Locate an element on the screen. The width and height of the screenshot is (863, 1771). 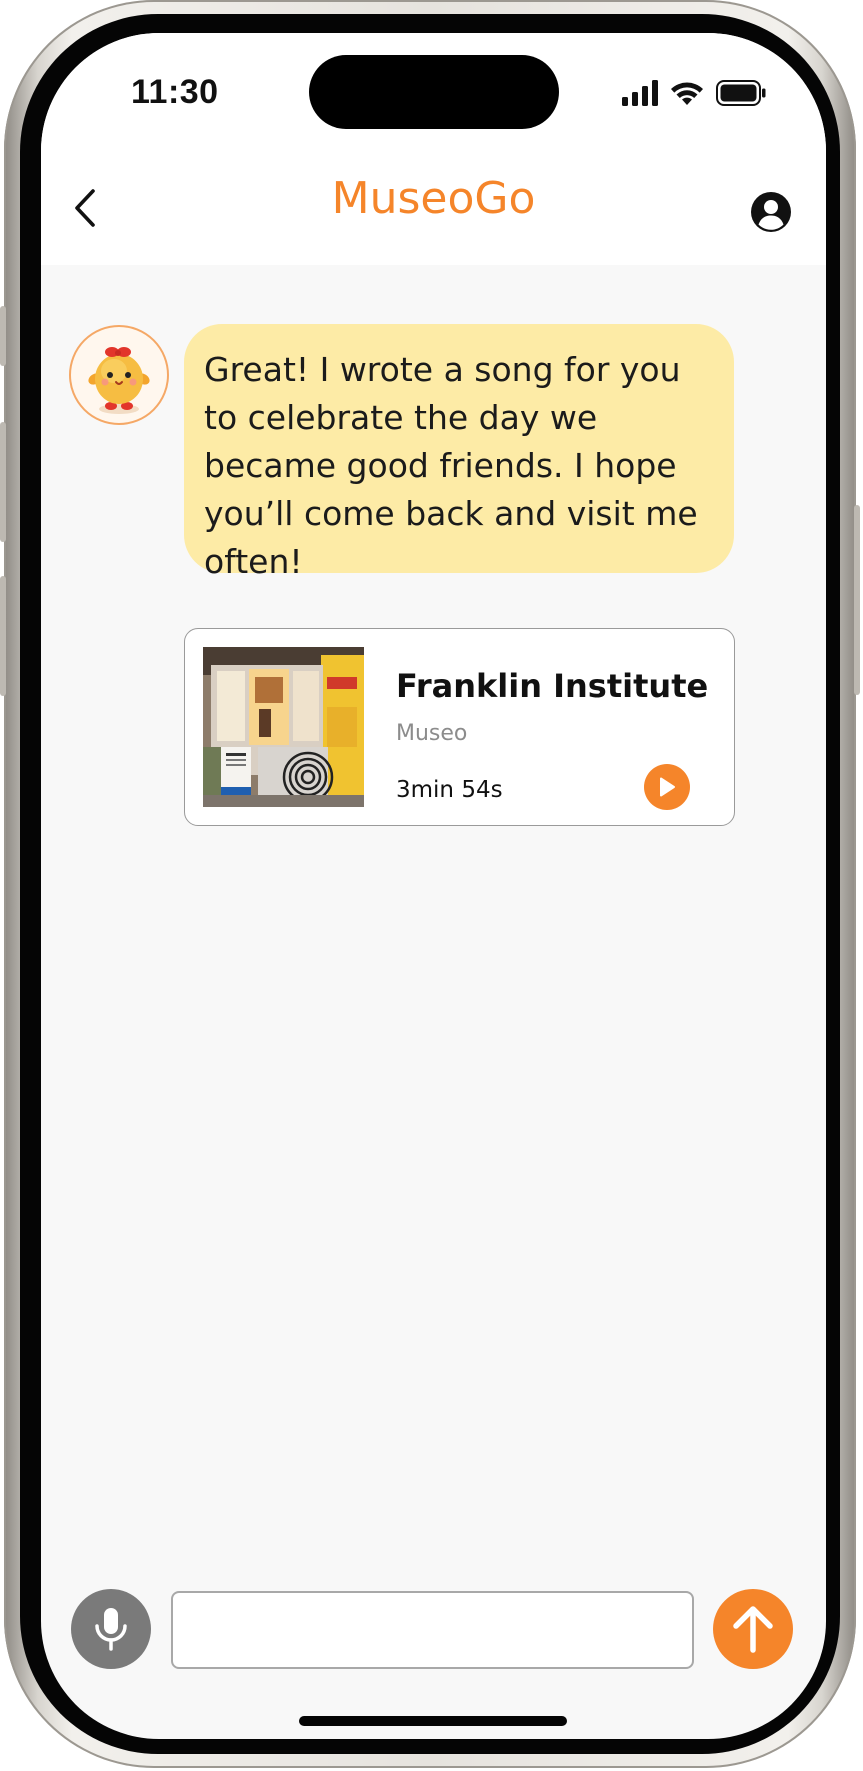
status-icons is located at coordinates (694, 93).